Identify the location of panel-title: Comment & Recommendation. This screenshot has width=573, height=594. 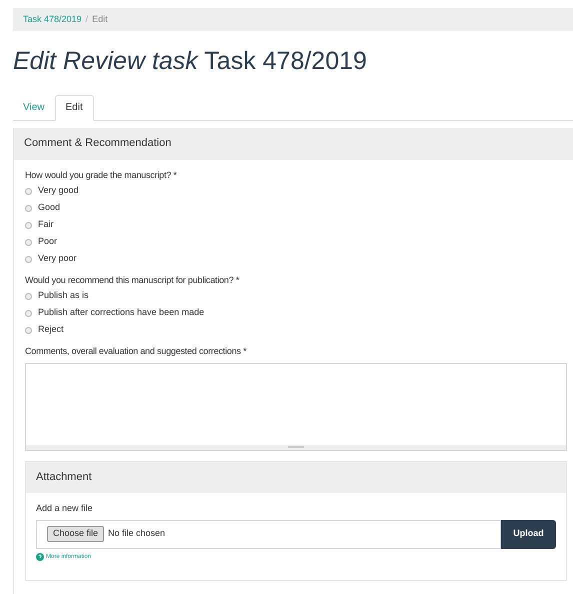
(98, 144).